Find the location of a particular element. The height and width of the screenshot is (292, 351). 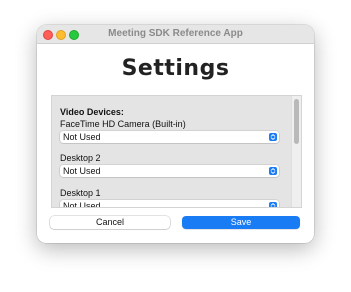

vertical-scrollbar is located at coordinates (296, 151).